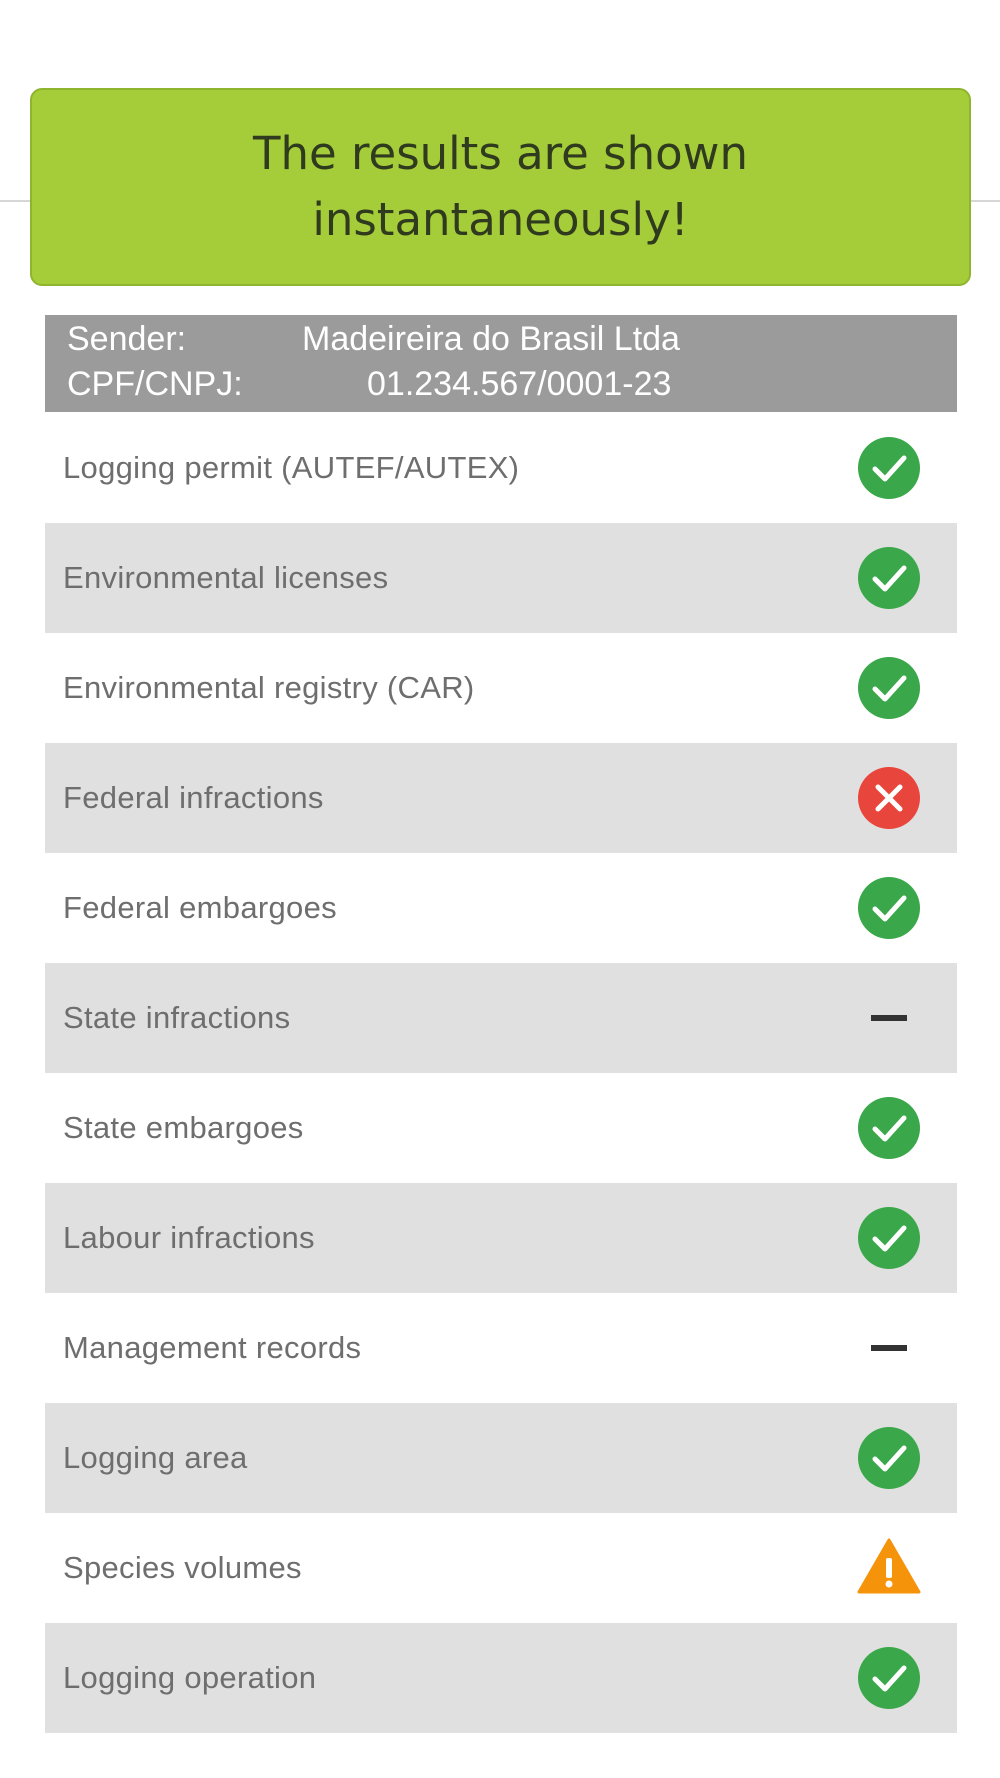 The height and width of the screenshot is (1778, 1000). Describe the element at coordinates (183, 1127) in the screenshot. I see `check-label: State embargoes` at that location.